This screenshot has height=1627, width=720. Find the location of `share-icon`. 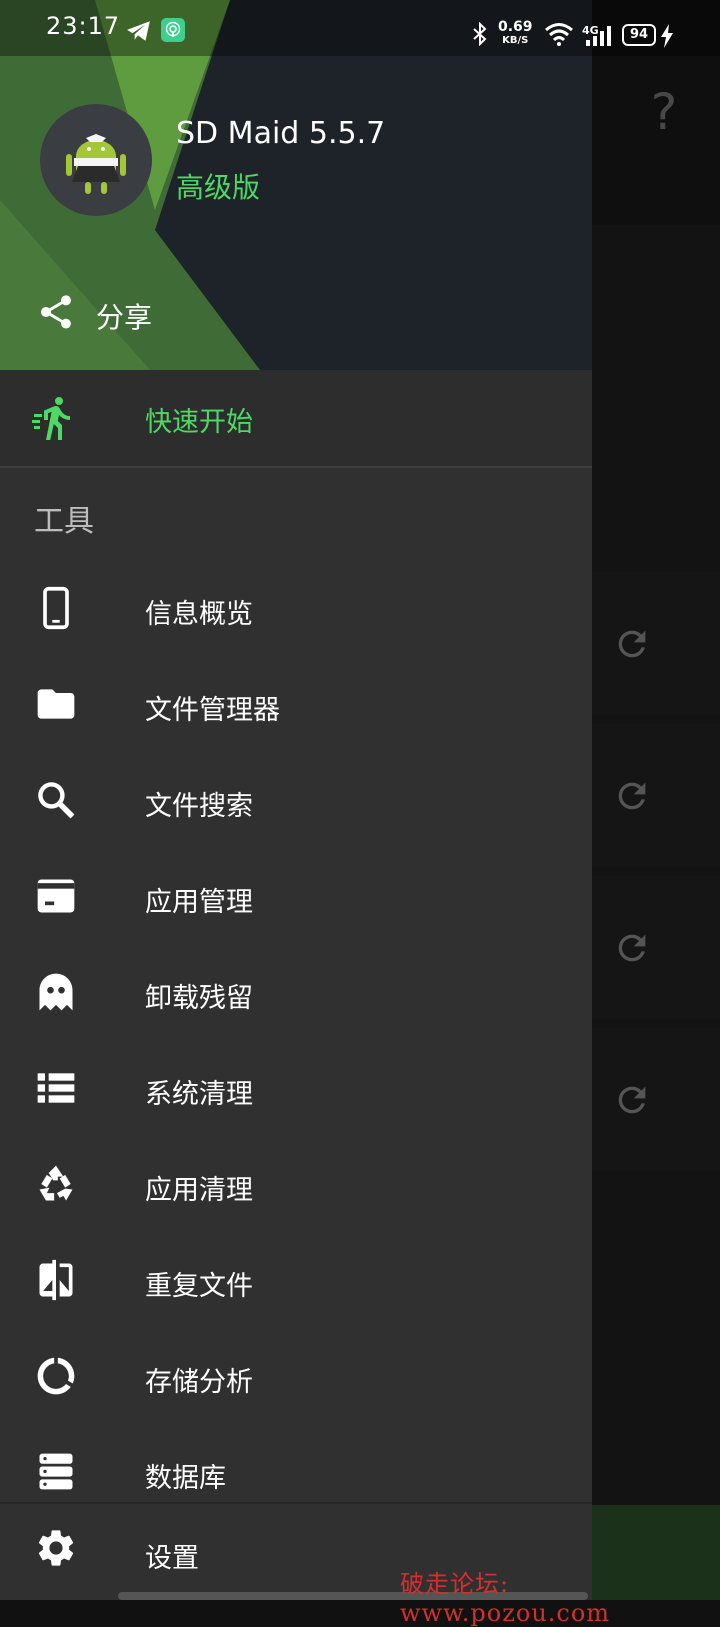

share-icon is located at coordinates (55, 312).